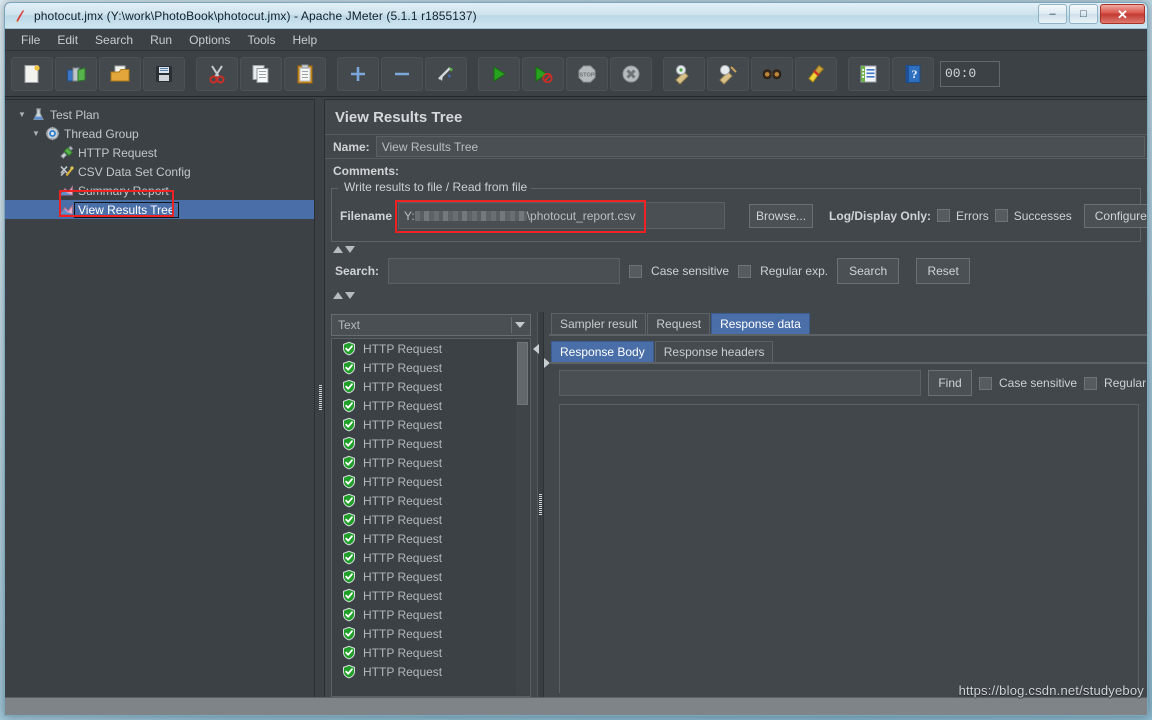  What do you see at coordinates (760, 323) in the screenshot?
I see `tab-response-data: Response data` at bounding box center [760, 323].